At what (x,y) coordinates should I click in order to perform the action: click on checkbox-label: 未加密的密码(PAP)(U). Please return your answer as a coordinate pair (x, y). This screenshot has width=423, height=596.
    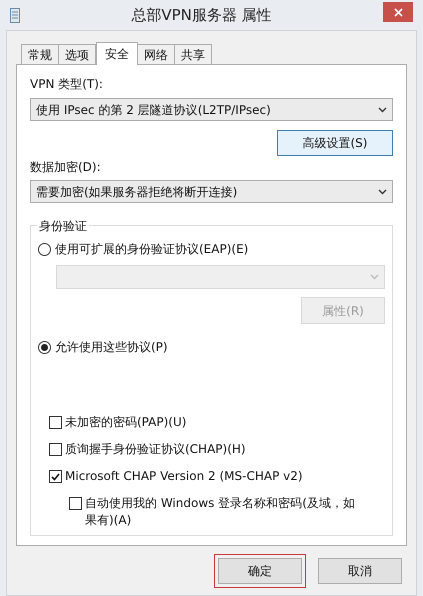
    Looking at the image, I should click on (126, 422).